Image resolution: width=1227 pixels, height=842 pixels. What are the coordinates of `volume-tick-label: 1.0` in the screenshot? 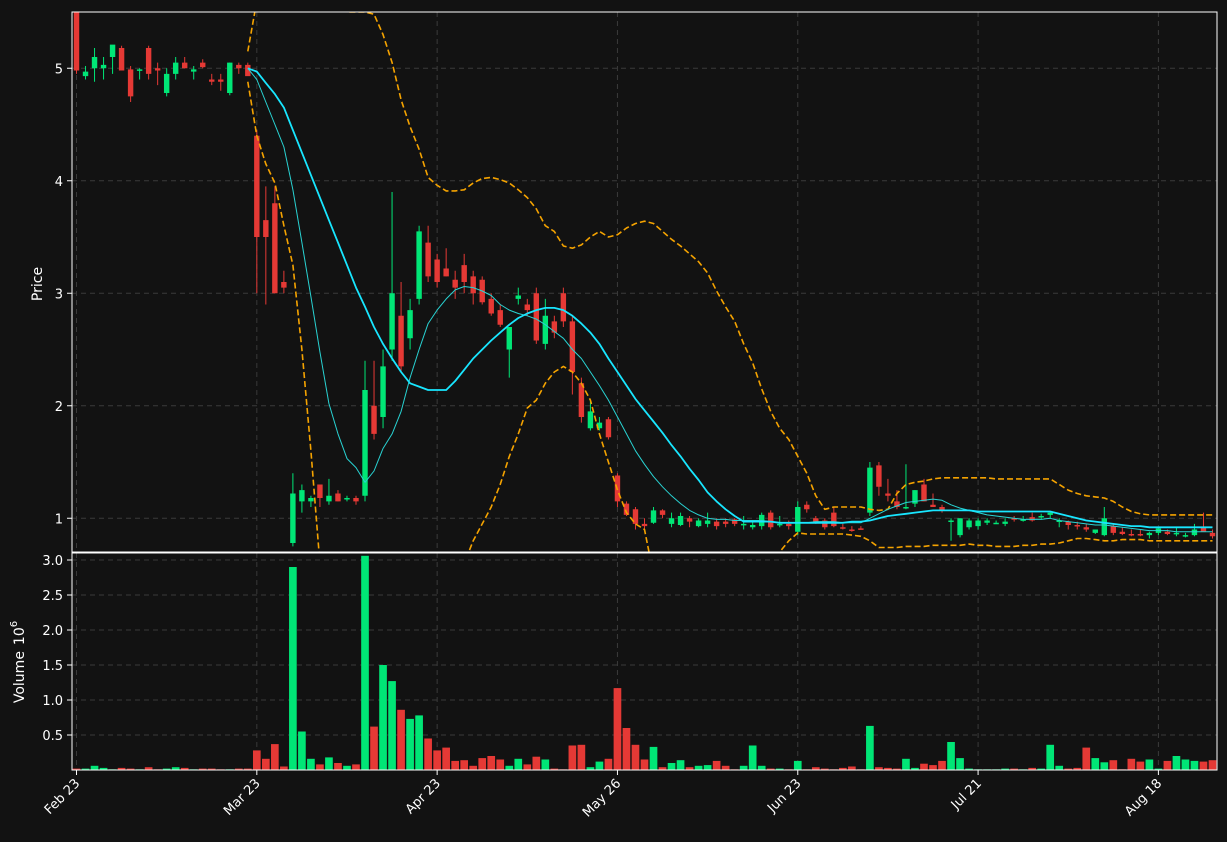 It's located at (52, 701).